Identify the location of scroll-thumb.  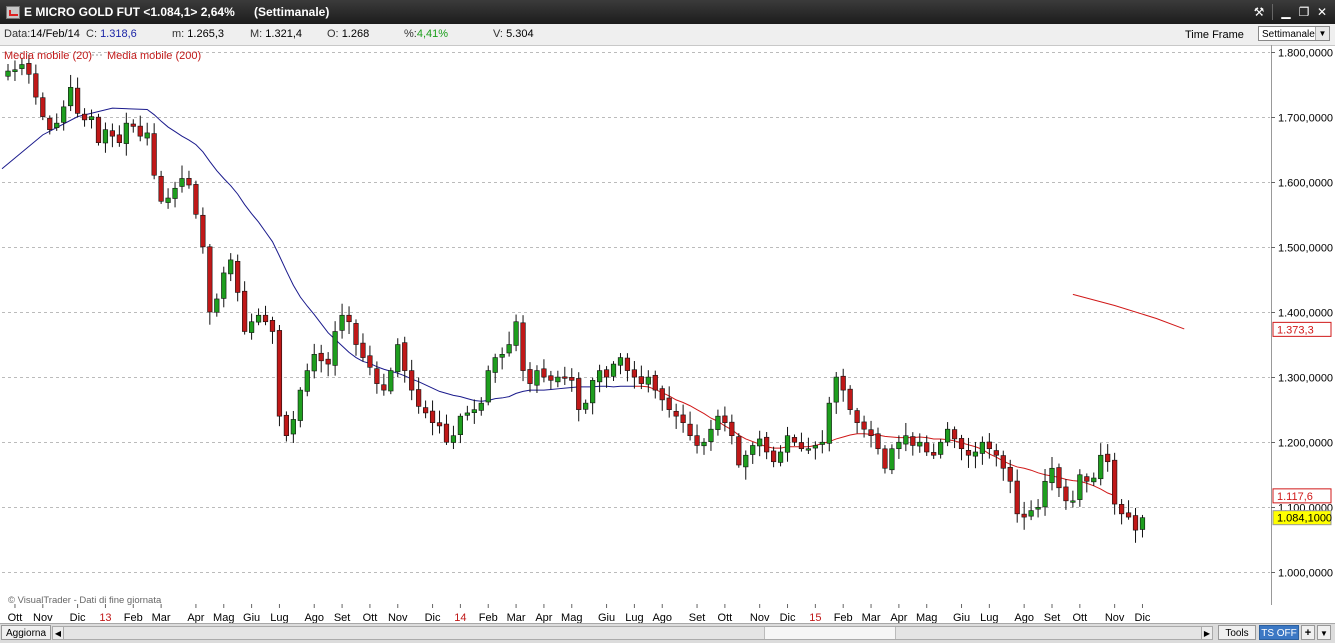
(830, 633).